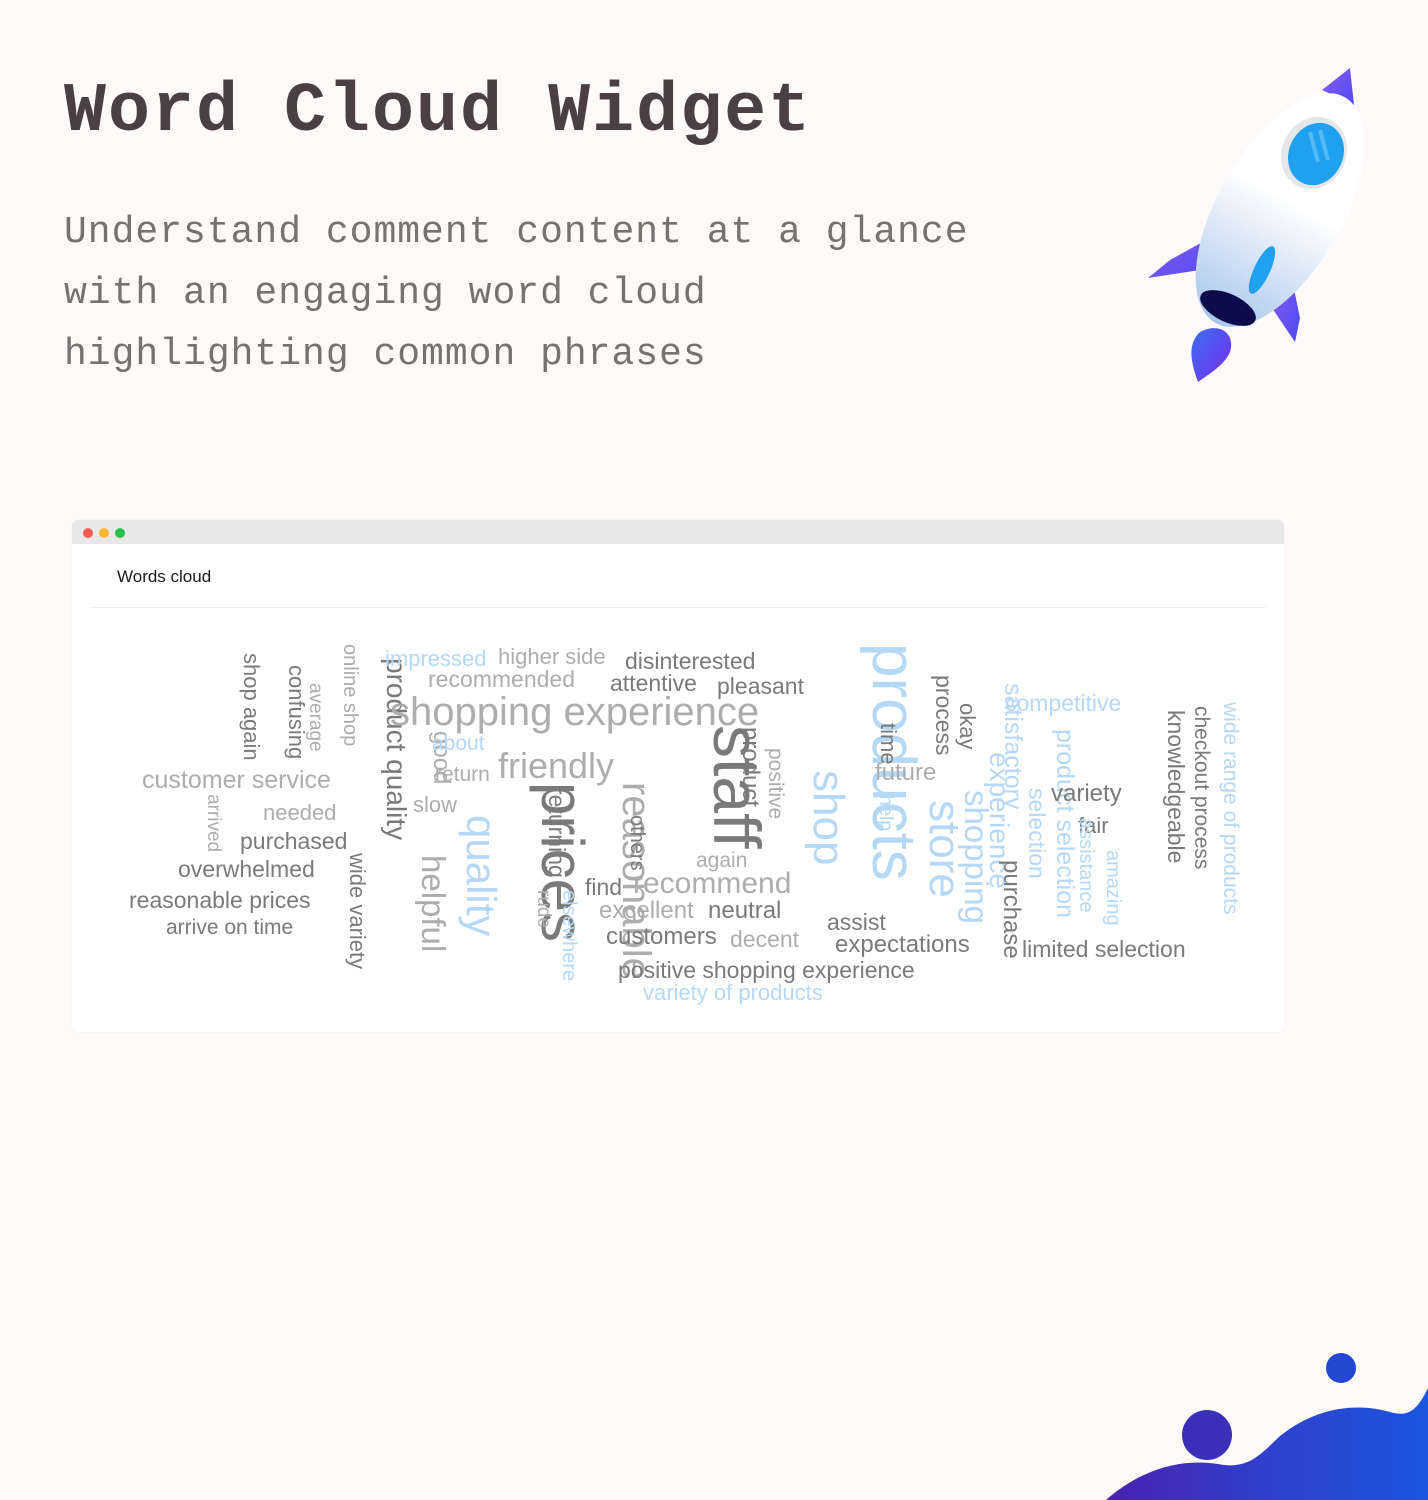 The image size is (1428, 1500). Describe the element at coordinates (1113, 888) in the screenshot. I see `cloud-word: amazing` at that location.